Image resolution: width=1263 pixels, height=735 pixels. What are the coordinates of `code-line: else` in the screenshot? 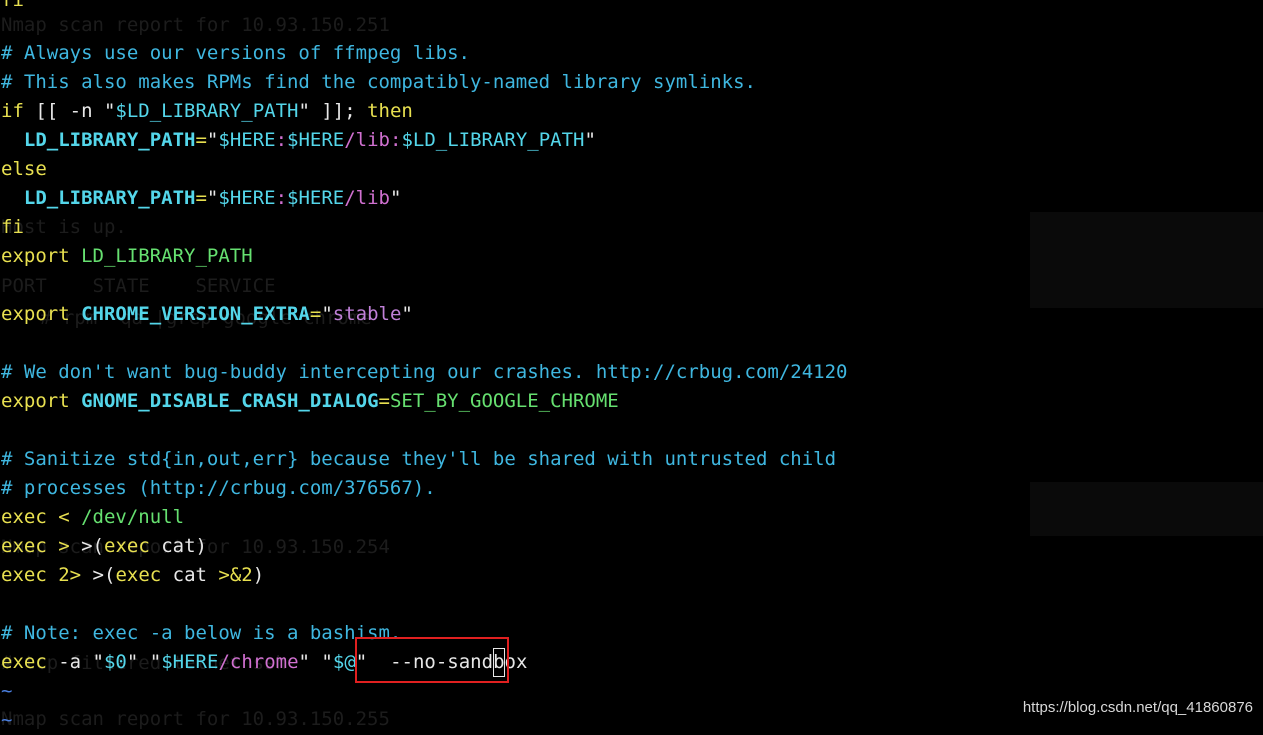 It's located at (24, 169).